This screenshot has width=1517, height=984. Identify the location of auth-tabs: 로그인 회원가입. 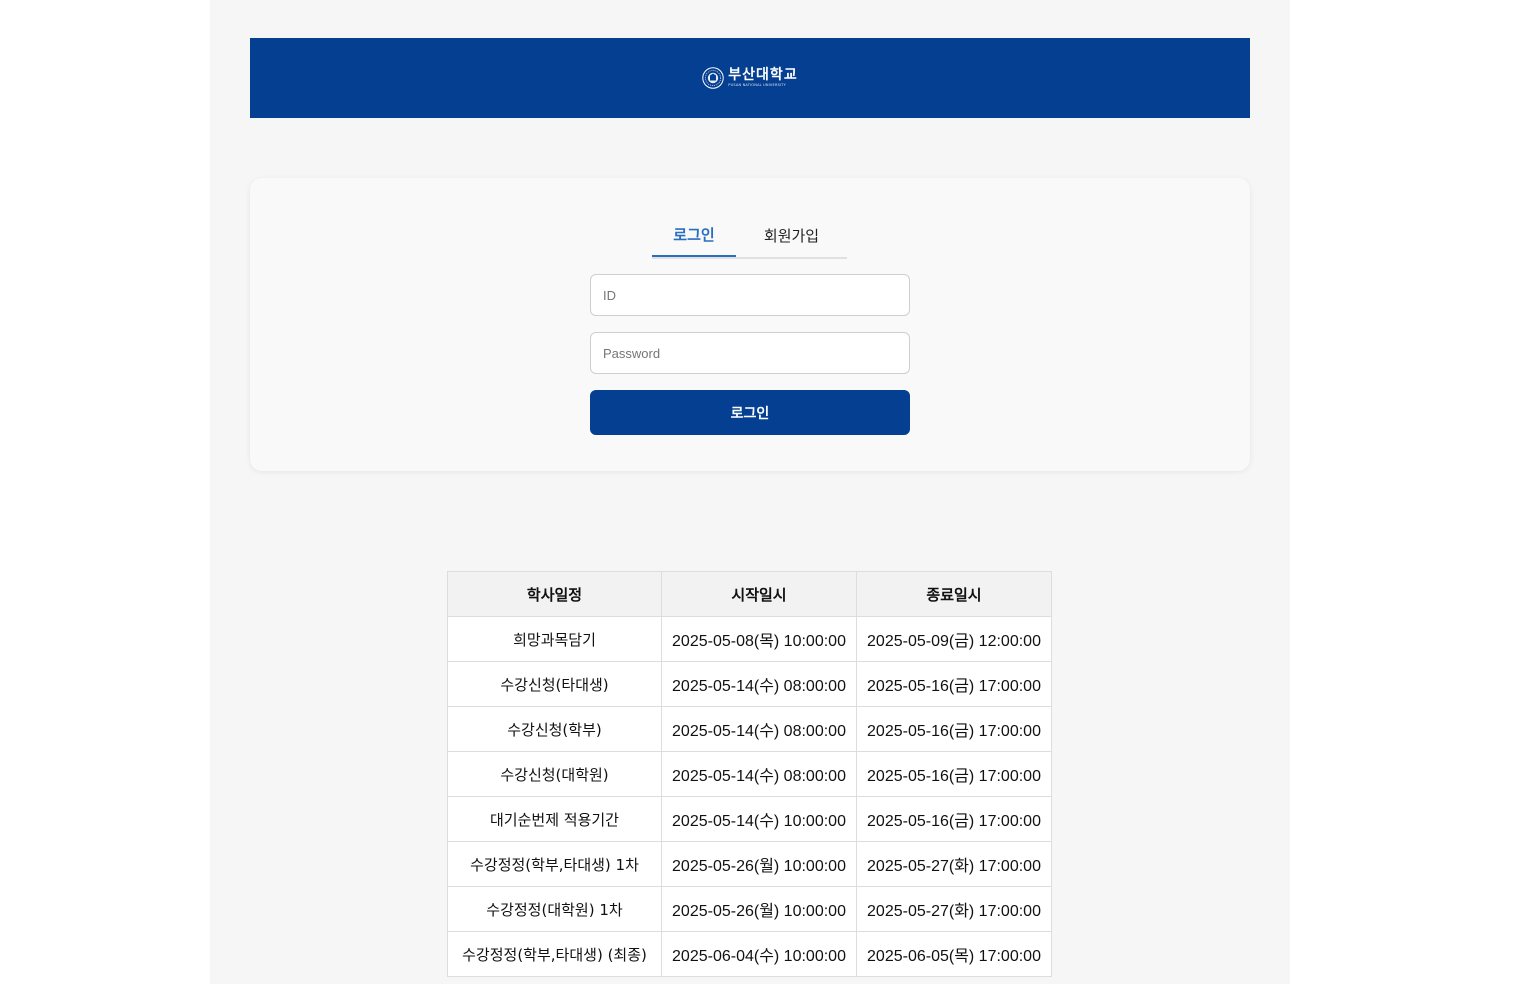
(749, 236).